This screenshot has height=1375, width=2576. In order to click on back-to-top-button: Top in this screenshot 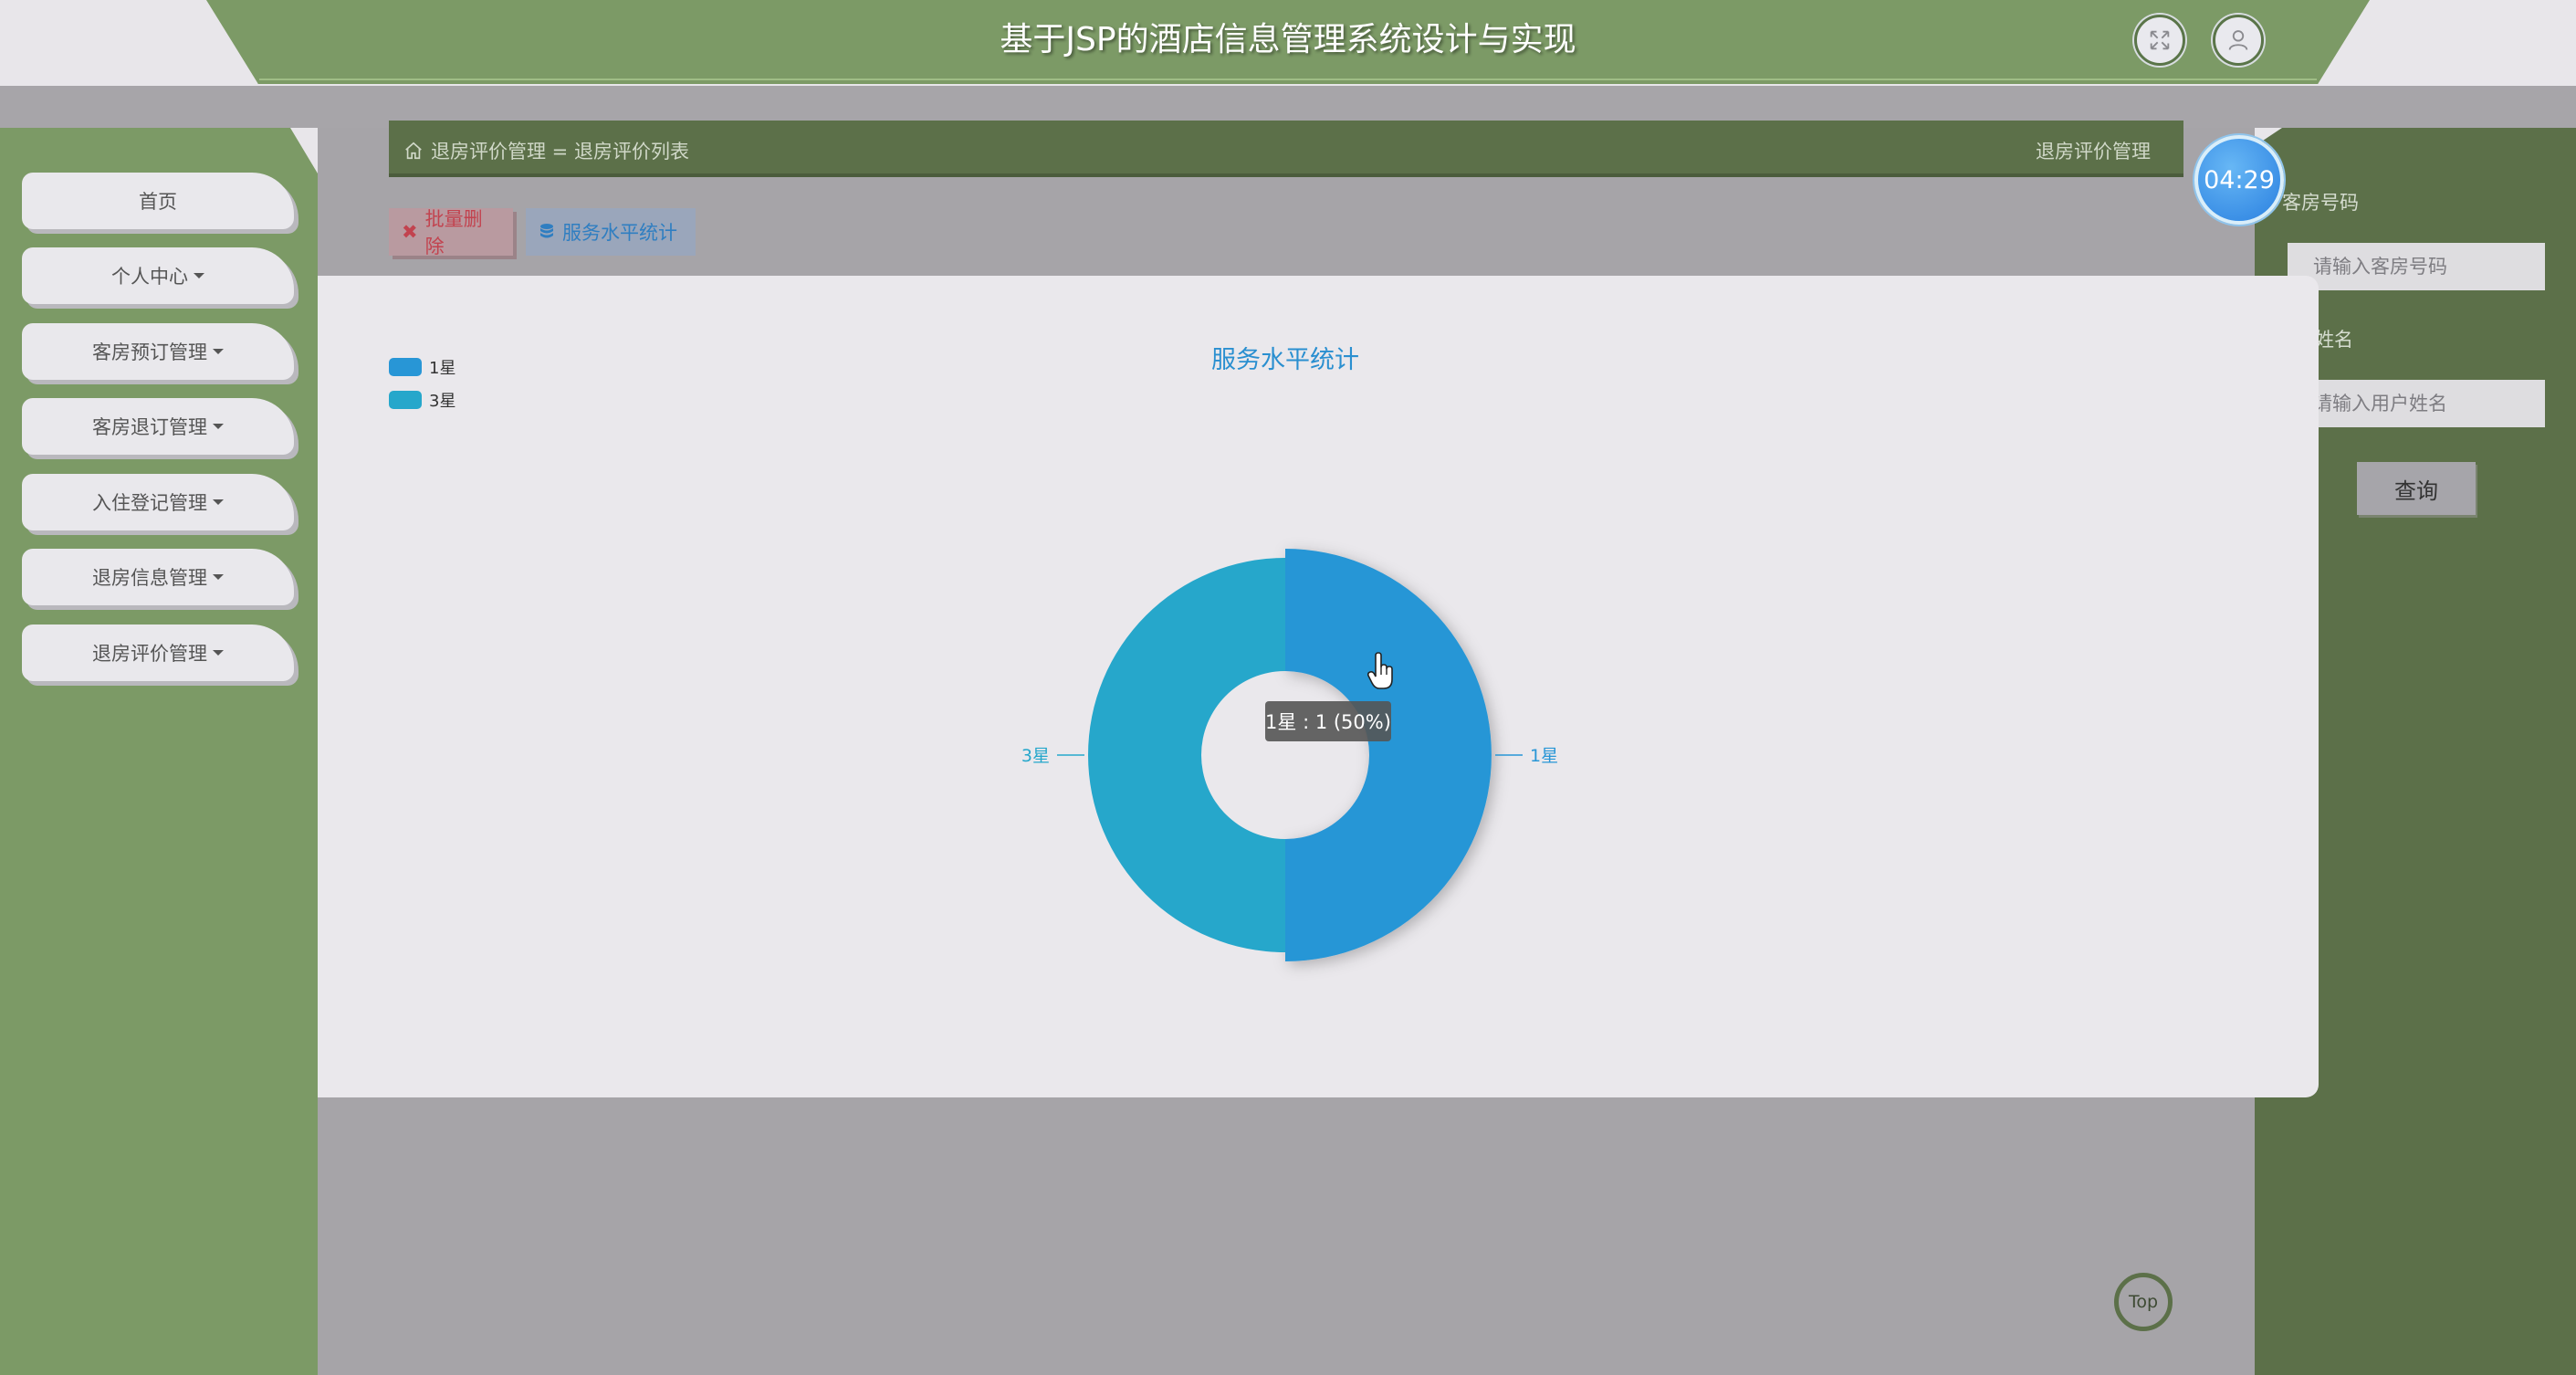, I will do `click(2144, 1302)`.